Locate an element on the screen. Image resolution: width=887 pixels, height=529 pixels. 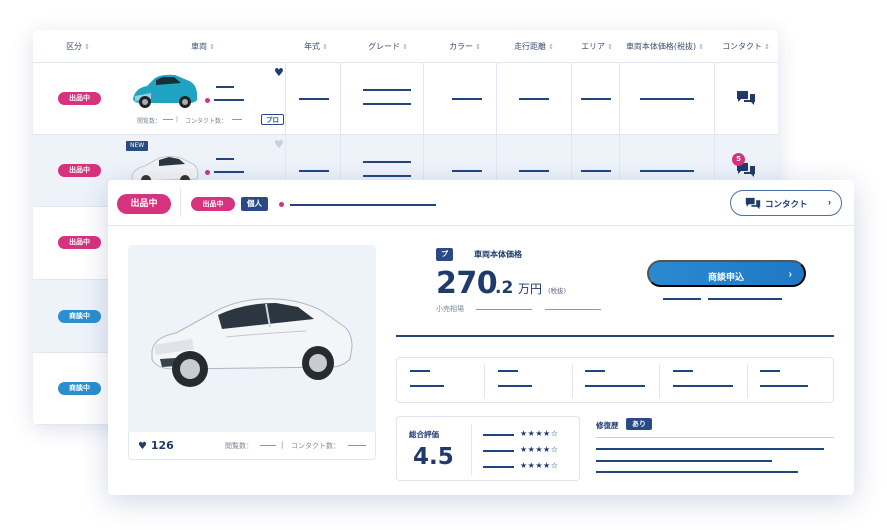
column-label: エリア is located at coordinates (593, 46).